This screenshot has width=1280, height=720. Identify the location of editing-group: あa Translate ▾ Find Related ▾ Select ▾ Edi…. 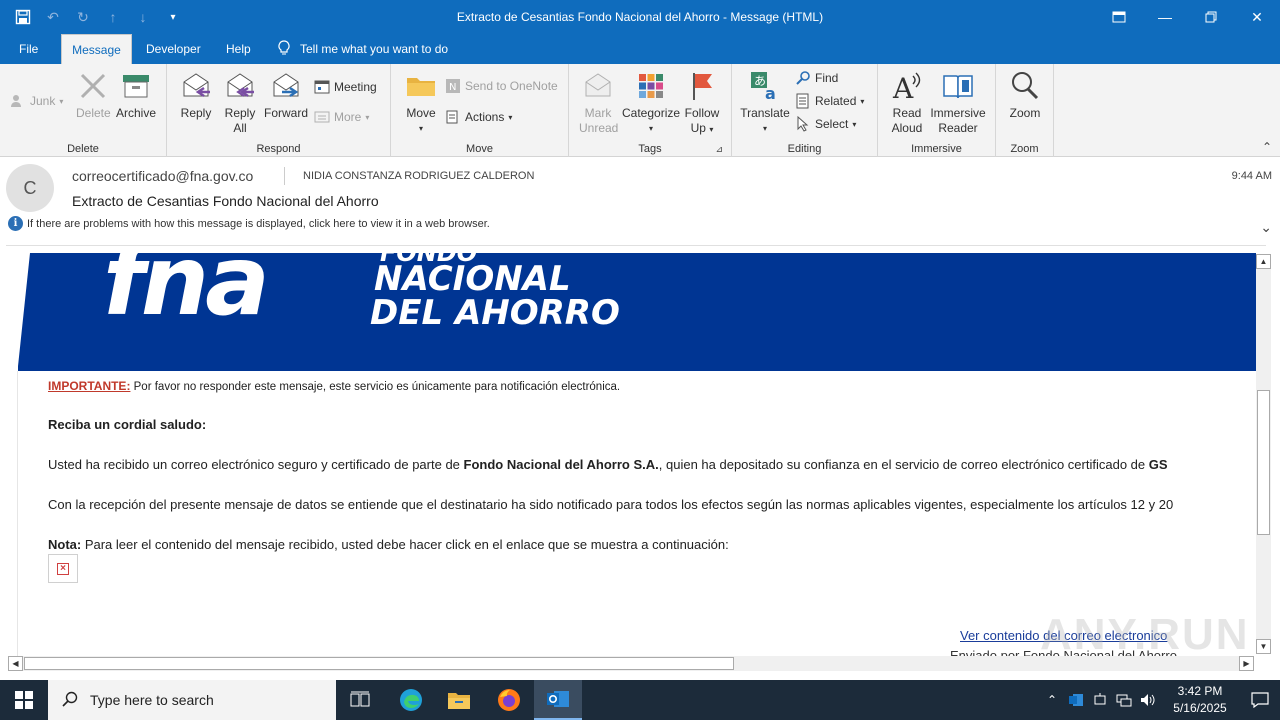
(805, 110).